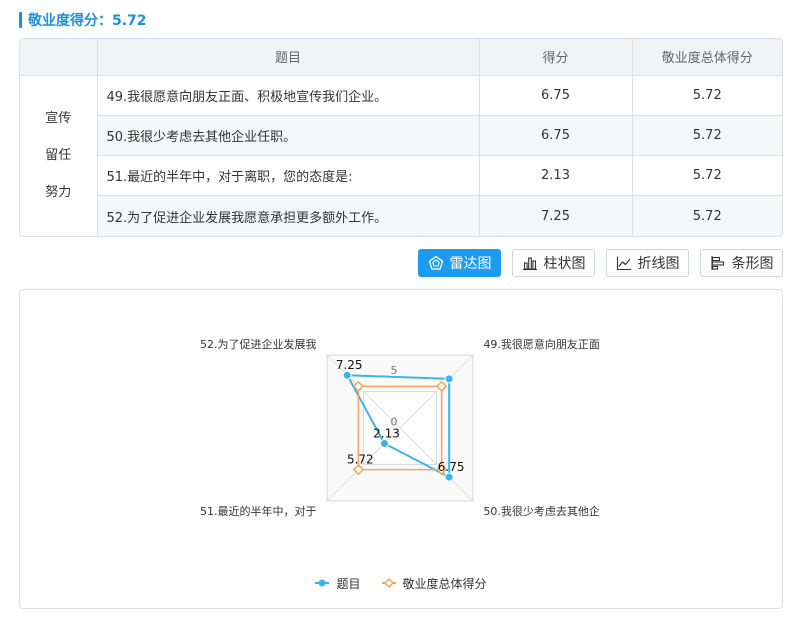  I want to click on radar-indicator-label: 50.我很少考虑去其他企, so click(541, 511).